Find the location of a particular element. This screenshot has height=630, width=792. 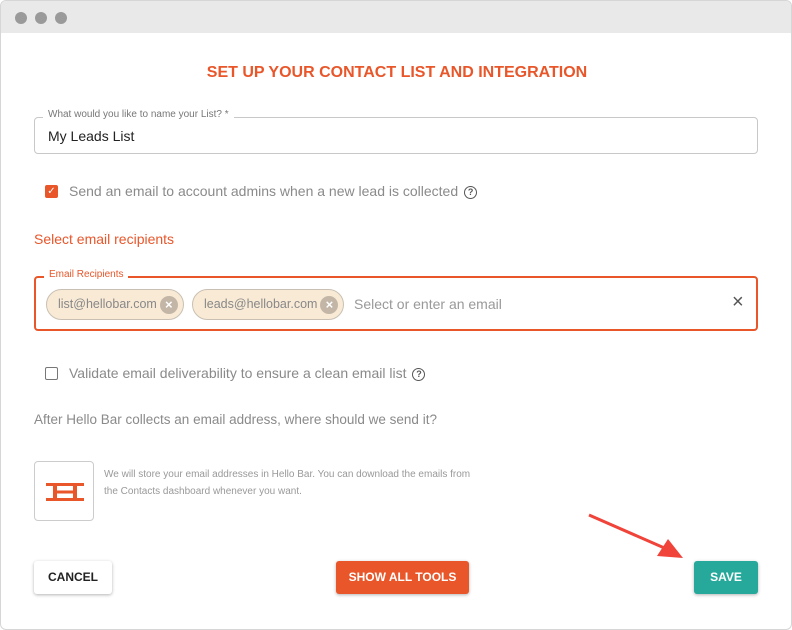

minimize-window-dot is located at coordinates (41, 18).